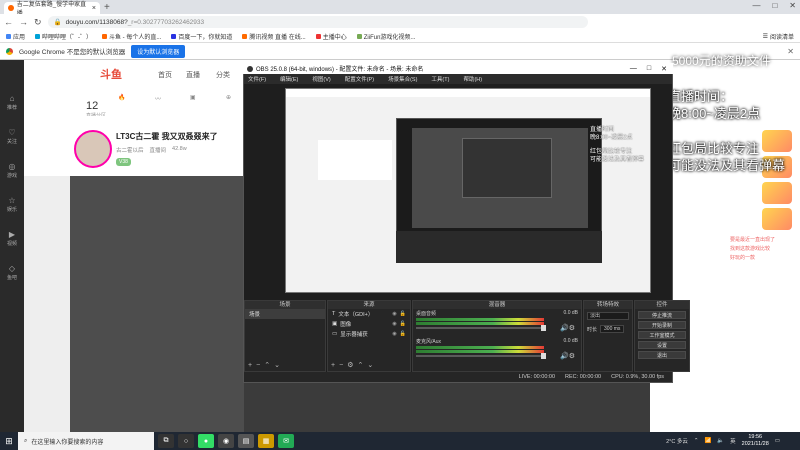  Describe the element at coordinates (331, 36) in the screenshot. I see `bookmark-anchor-center: 主播中心` at that location.